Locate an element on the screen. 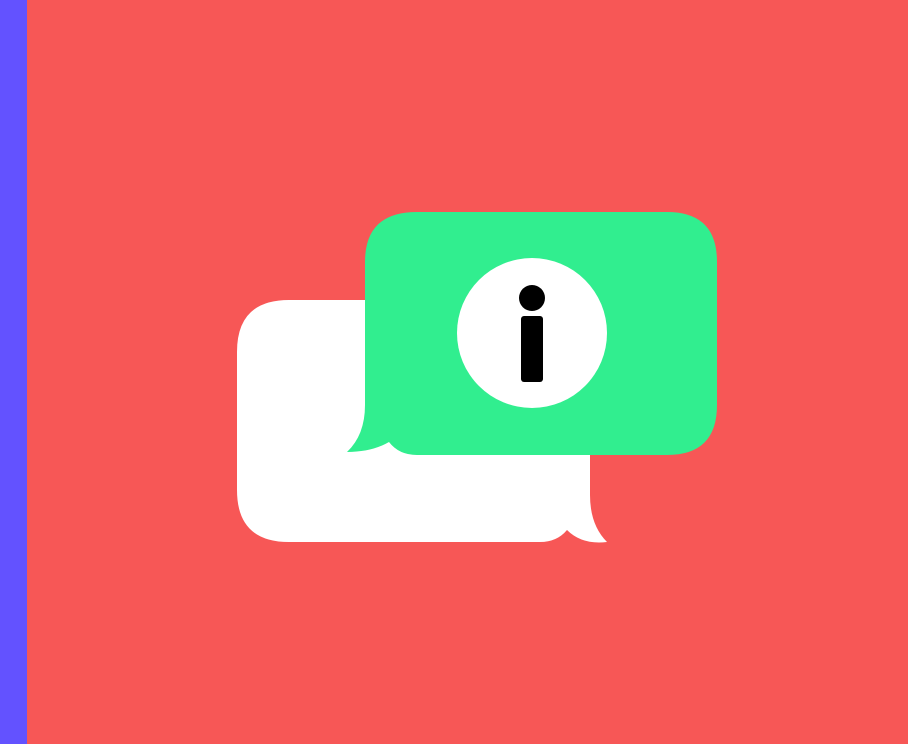 The height and width of the screenshot is (744, 908). front-speech-bubble is located at coordinates (532, 333).